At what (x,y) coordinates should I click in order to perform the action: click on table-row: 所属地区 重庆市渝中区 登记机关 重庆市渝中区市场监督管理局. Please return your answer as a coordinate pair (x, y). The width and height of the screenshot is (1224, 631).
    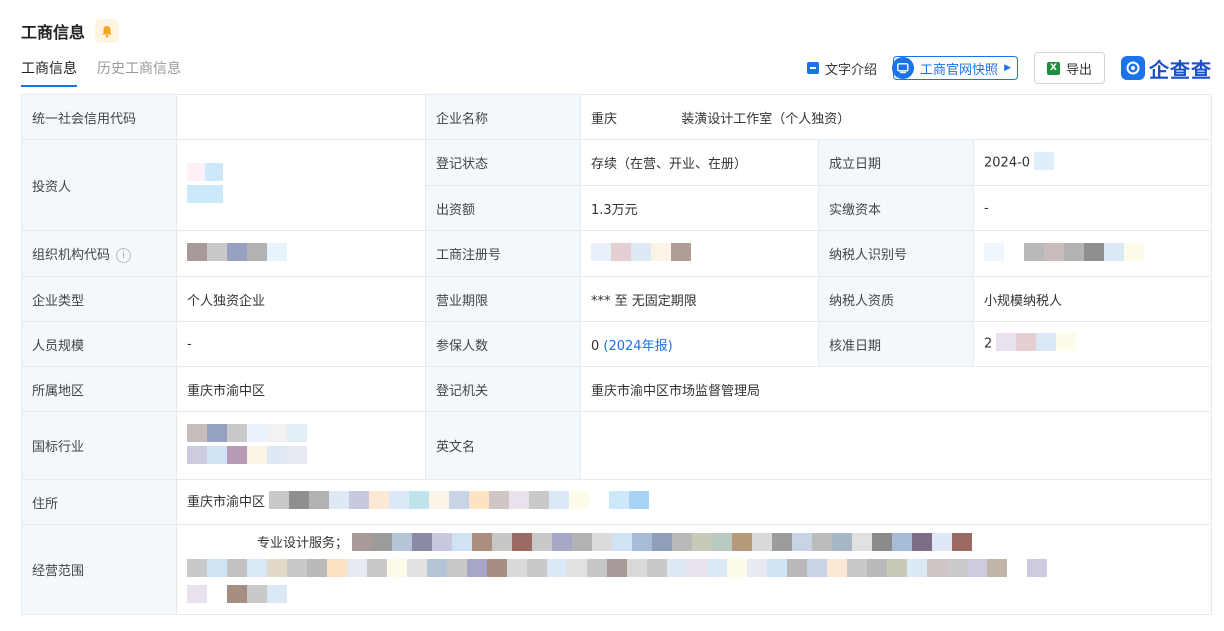
    Looking at the image, I should click on (616, 389).